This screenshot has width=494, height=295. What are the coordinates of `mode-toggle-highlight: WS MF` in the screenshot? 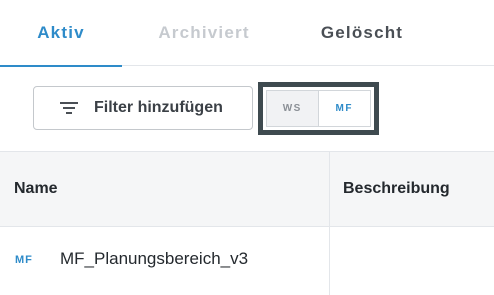 It's located at (318, 108).